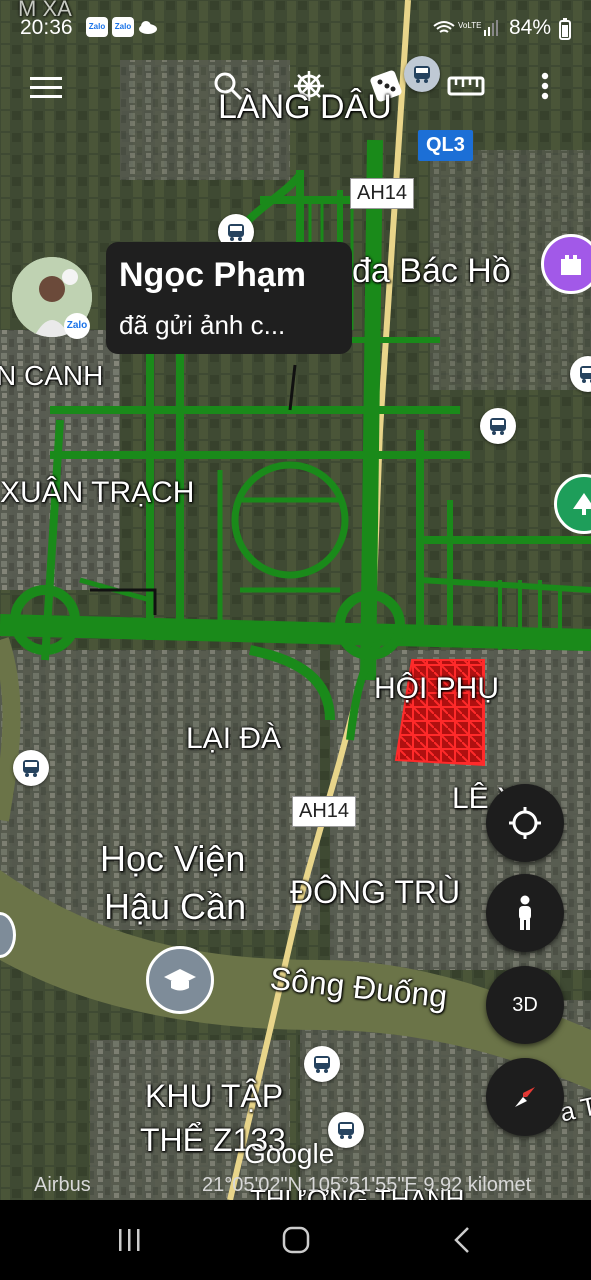 The height and width of the screenshot is (1280, 591). Describe the element at coordinates (571, 265) in the screenshot. I see `castle-icon` at that location.